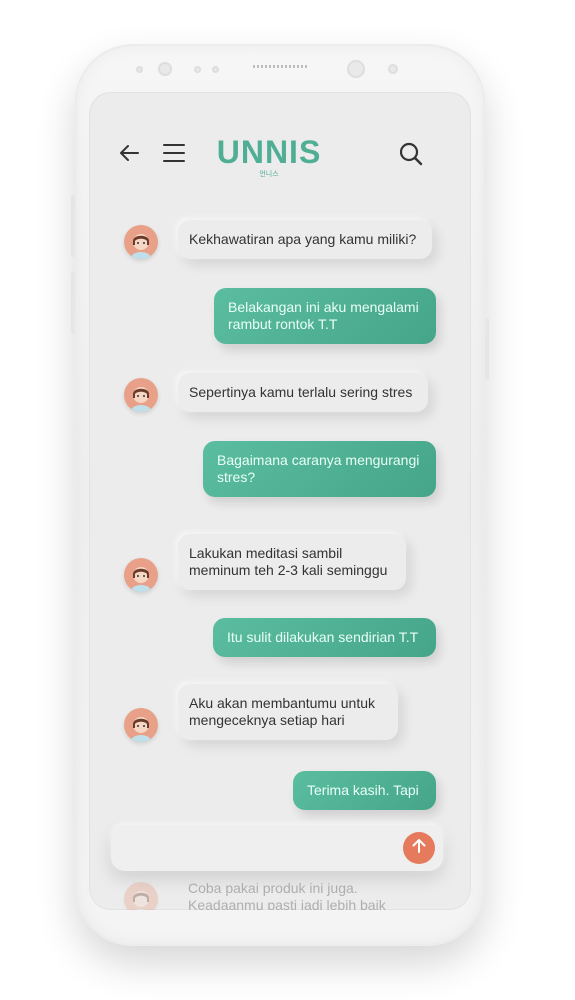 The height and width of the screenshot is (1000, 575). I want to click on chat-message-bot: Sepertinya kamu terlalu sering stres, so click(303, 392).